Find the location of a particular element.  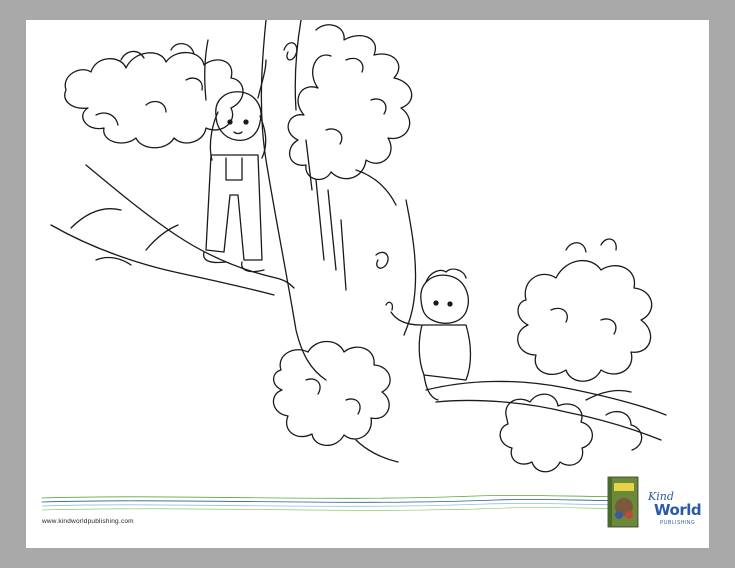

footer-decoration is located at coordinates (339, 503).